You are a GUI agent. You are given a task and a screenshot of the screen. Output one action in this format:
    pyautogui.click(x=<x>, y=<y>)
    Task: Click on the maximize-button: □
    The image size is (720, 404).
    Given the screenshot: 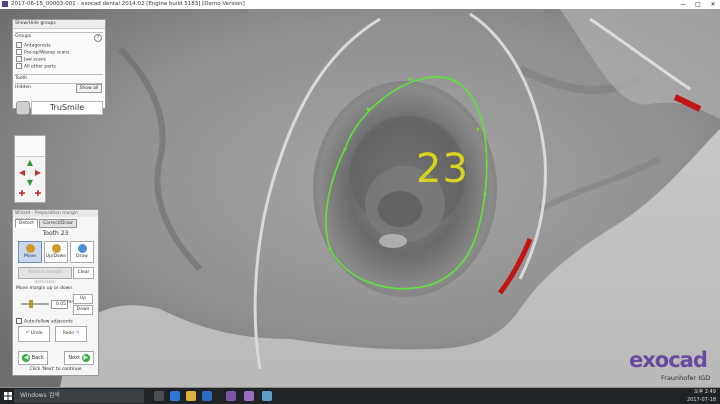 What is the action you would take?
    pyautogui.click(x=698, y=4)
    